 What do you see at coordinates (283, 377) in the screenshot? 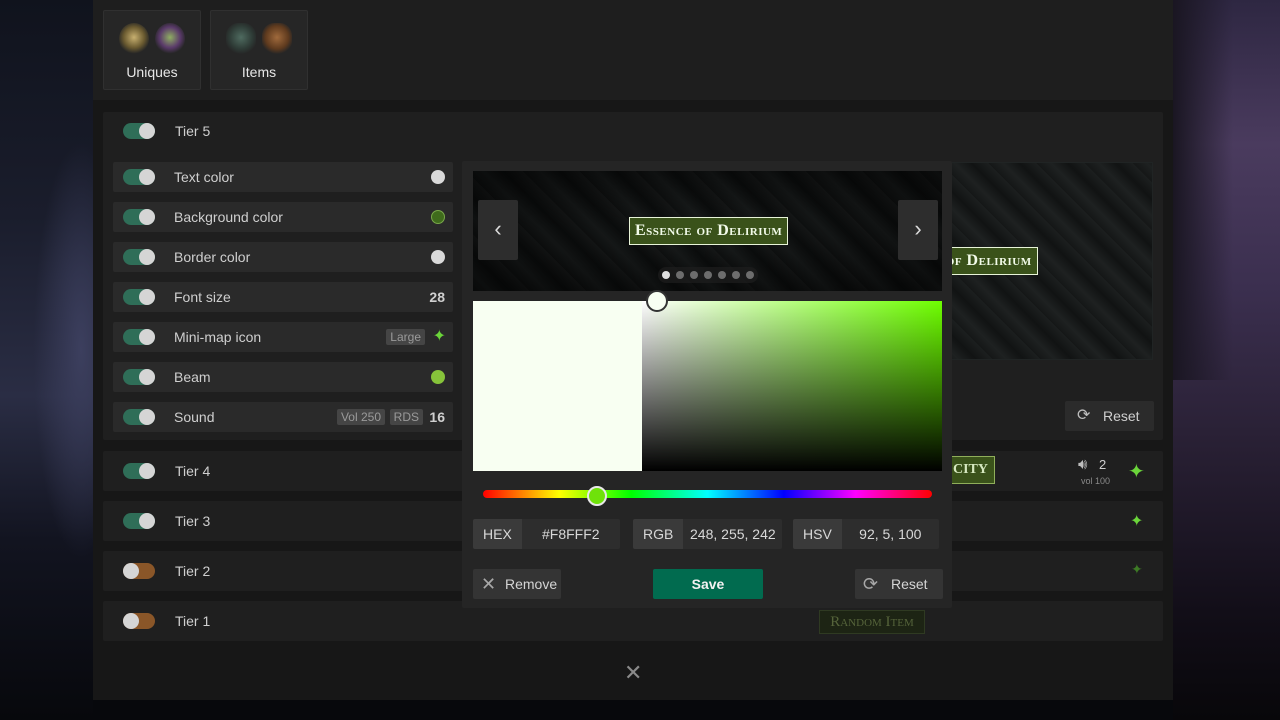
I see `prop-beam: Beam` at bounding box center [283, 377].